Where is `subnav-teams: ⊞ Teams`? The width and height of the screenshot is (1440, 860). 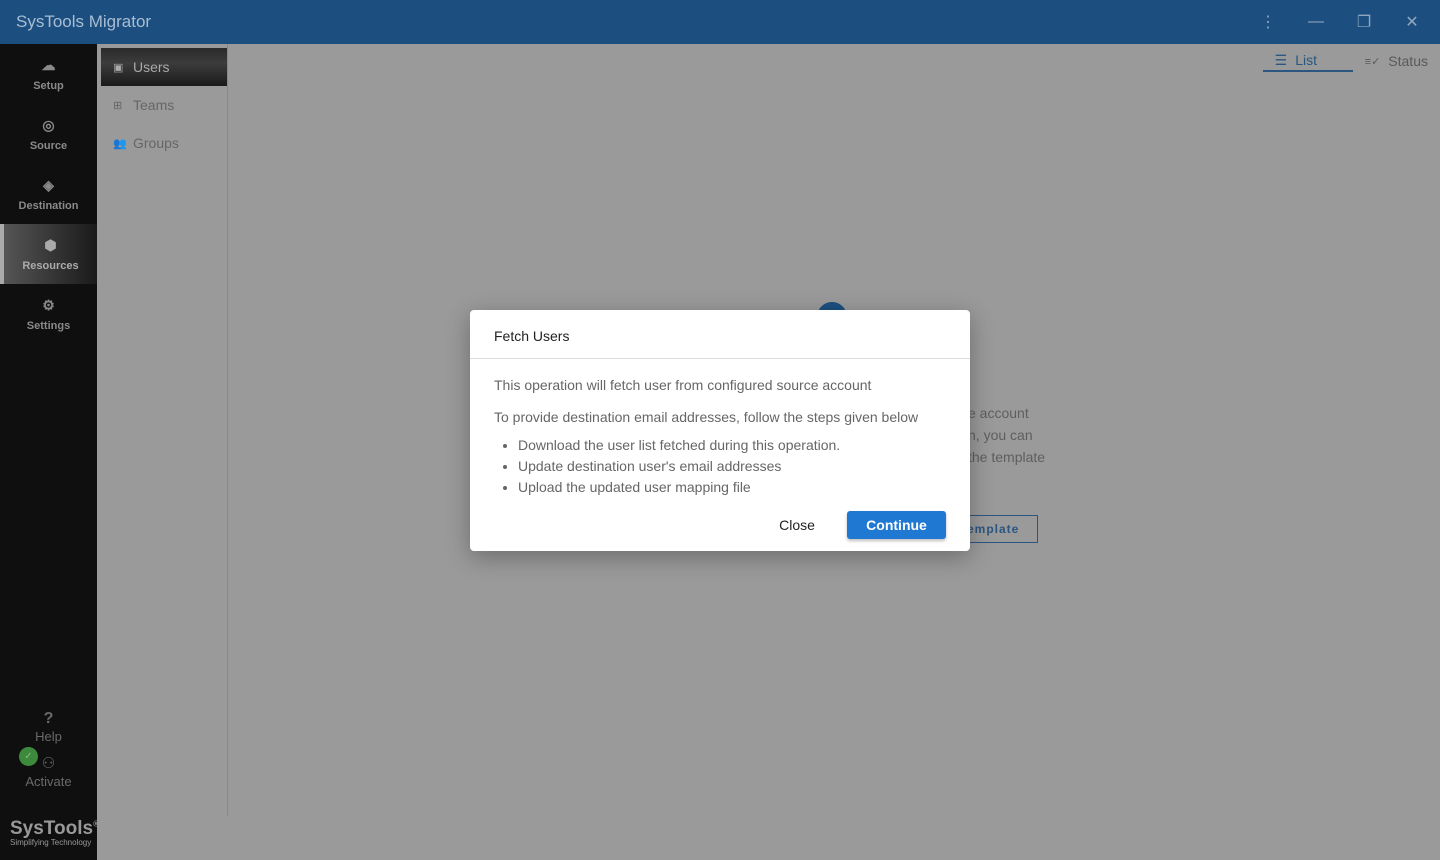 subnav-teams: ⊞ Teams is located at coordinates (164, 105).